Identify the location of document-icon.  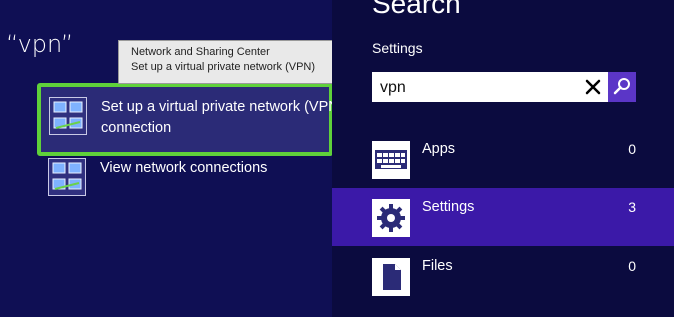
(391, 277).